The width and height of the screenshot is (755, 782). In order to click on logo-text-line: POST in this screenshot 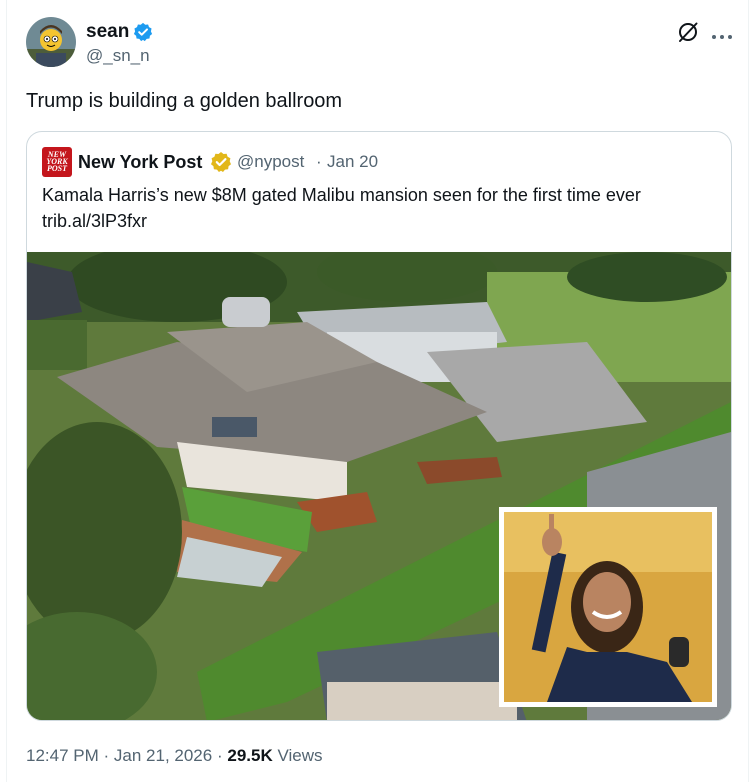, I will do `click(57, 168)`.